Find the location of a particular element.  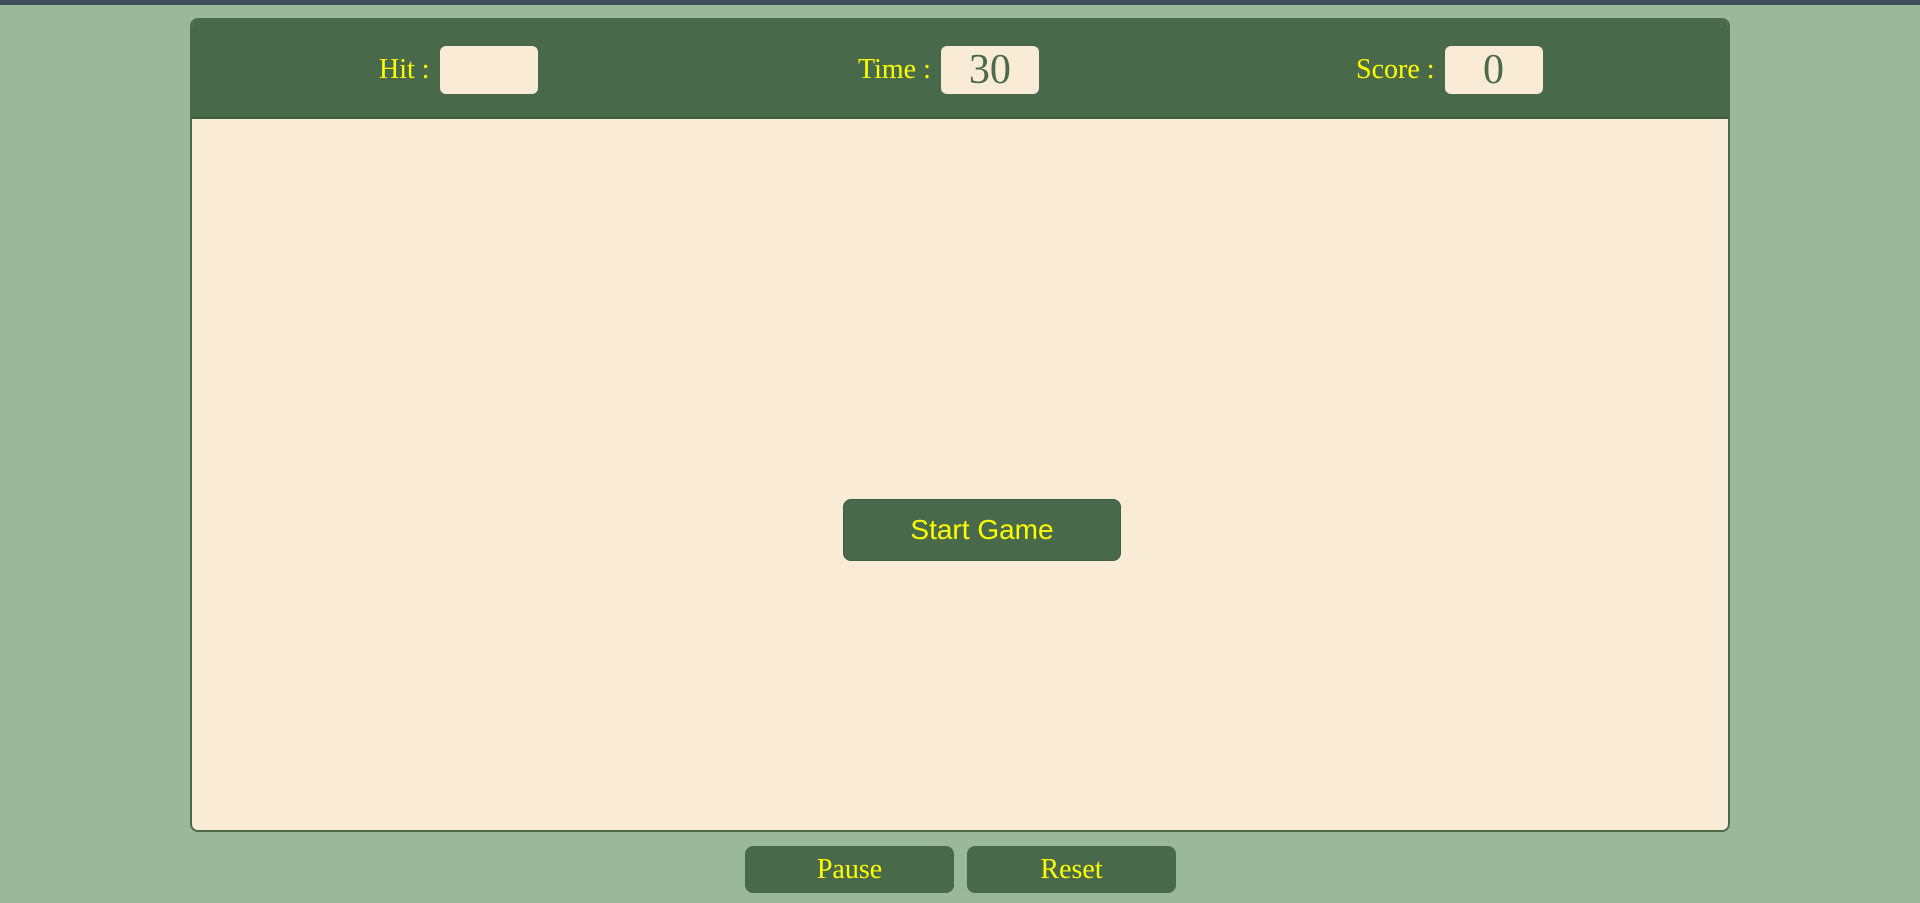

time-stat: Time : 30 is located at coordinates (948, 70).